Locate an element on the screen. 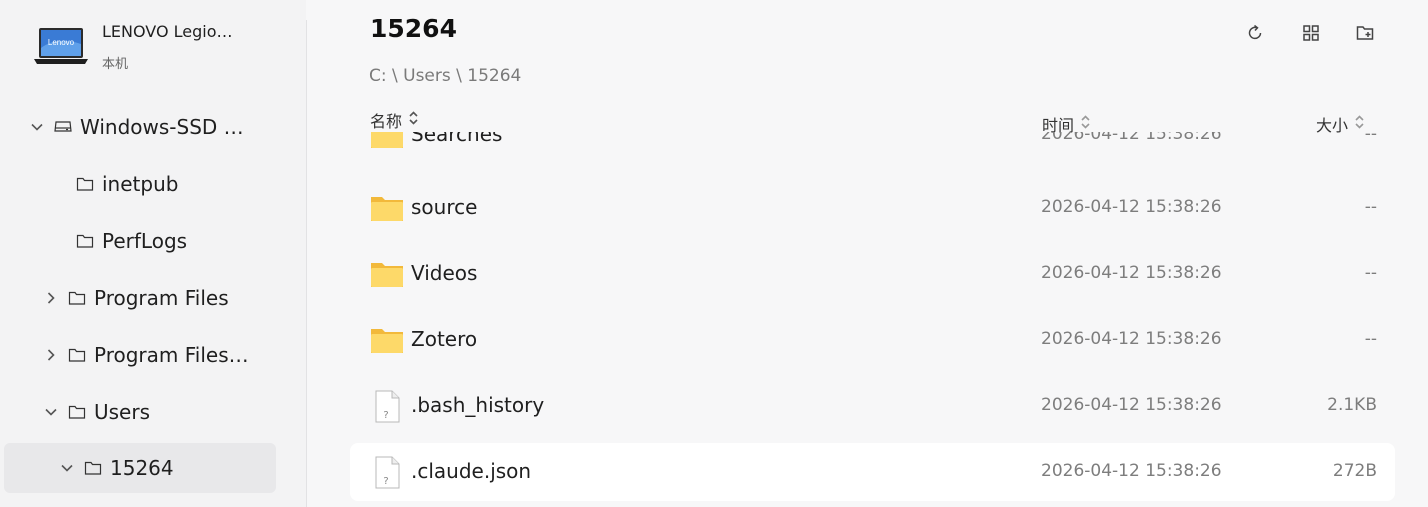  sidebar-item-label: 15264 is located at coordinates (142, 468).